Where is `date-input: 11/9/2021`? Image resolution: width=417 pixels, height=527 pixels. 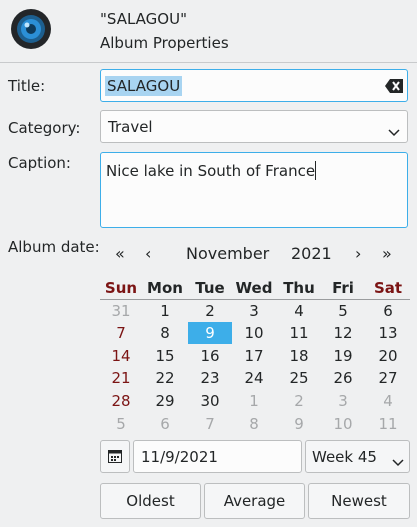 date-input: 11/9/2021 is located at coordinates (217, 456).